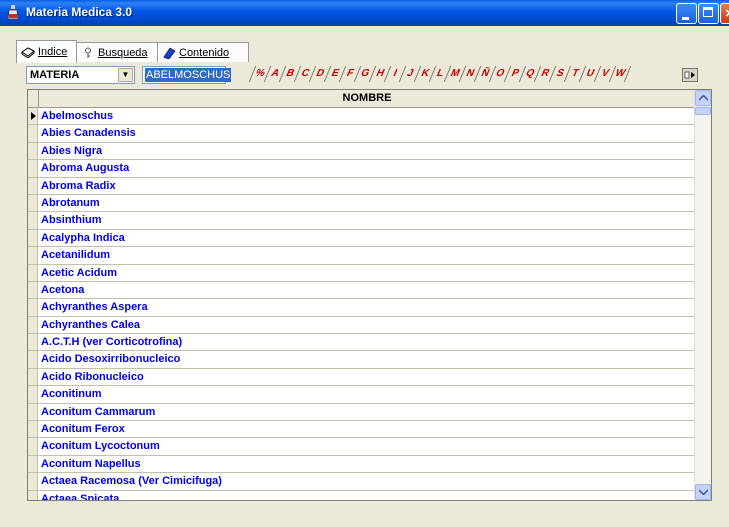  What do you see at coordinates (88, 133) in the screenshot?
I see `nombre-cell: Abies Canadensis` at bounding box center [88, 133].